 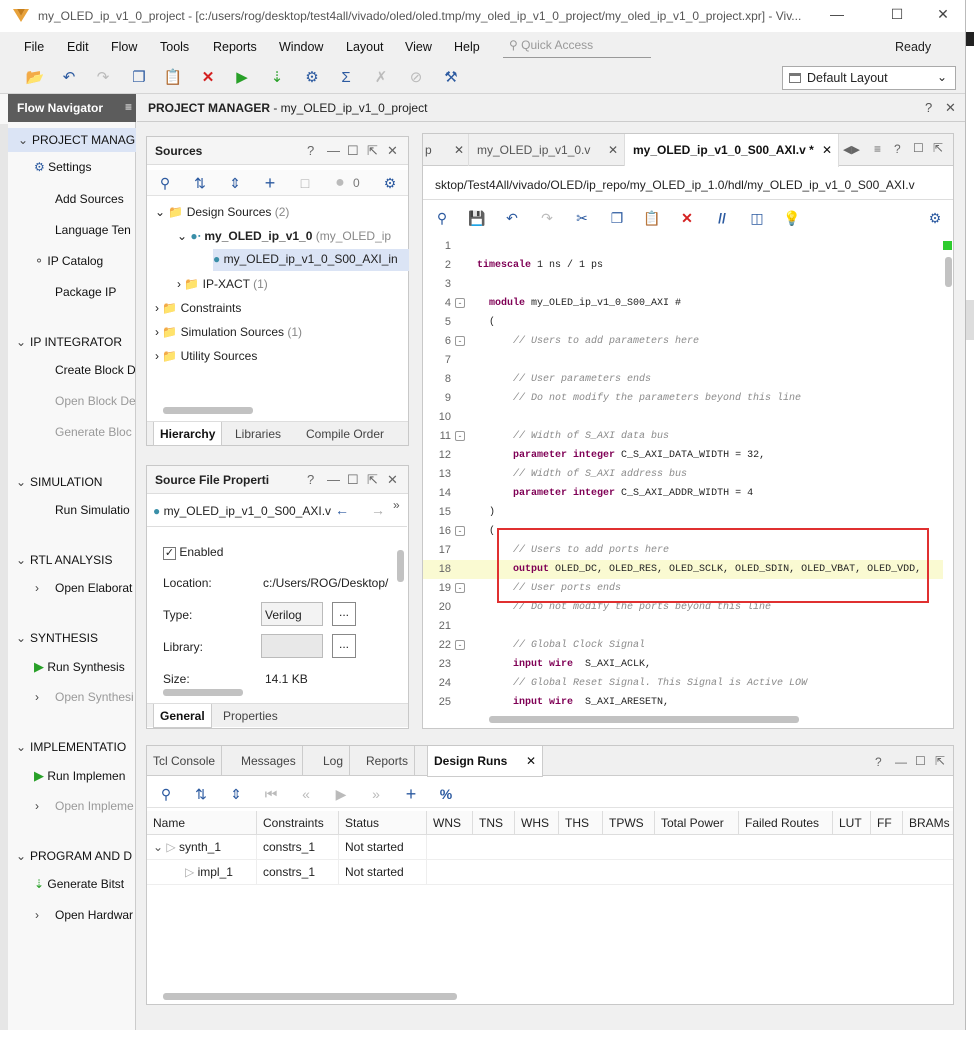 What do you see at coordinates (57, 638) in the screenshot?
I see `section-synthesis: ⌄ SYNTHESIS` at bounding box center [57, 638].